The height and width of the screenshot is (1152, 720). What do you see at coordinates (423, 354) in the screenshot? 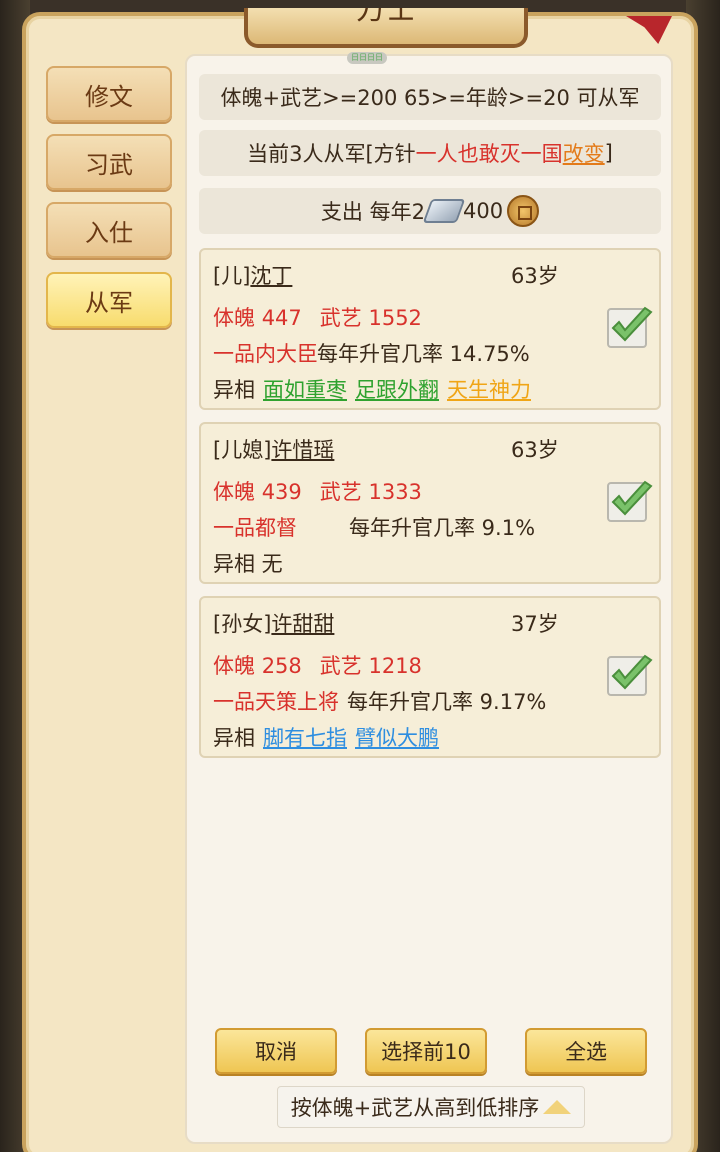
I see `member-promotion-rate: 每年升官几率 14.75%` at bounding box center [423, 354].